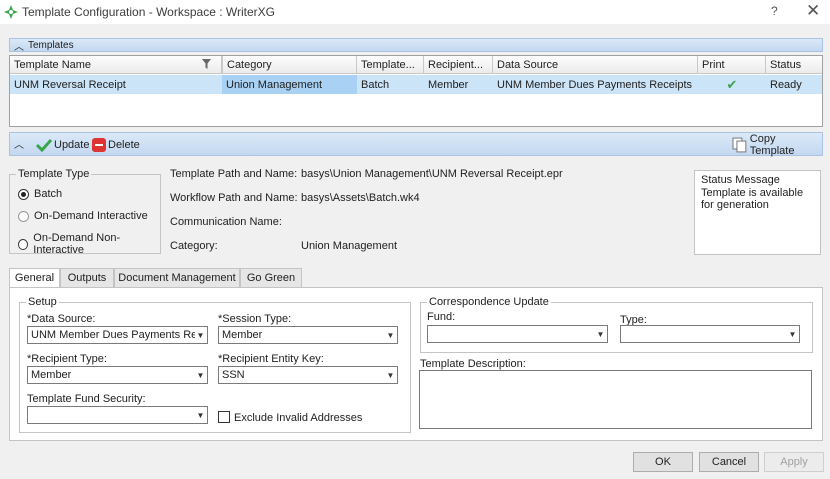 The image size is (830, 479). I want to click on column-header-print: Print, so click(732, 65).